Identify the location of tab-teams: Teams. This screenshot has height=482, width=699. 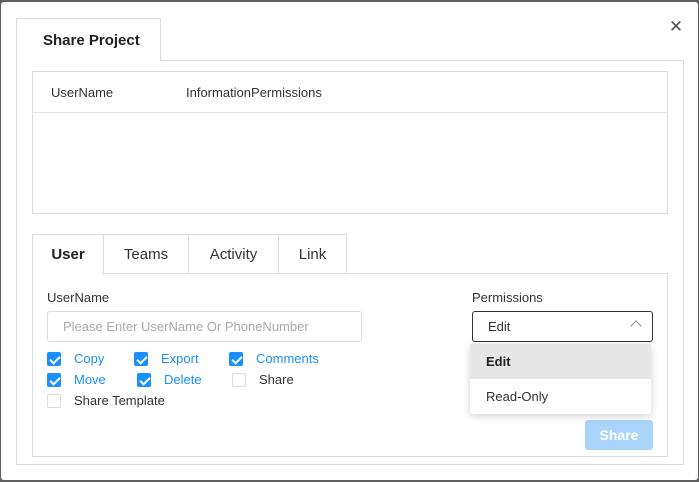
(146, 254).